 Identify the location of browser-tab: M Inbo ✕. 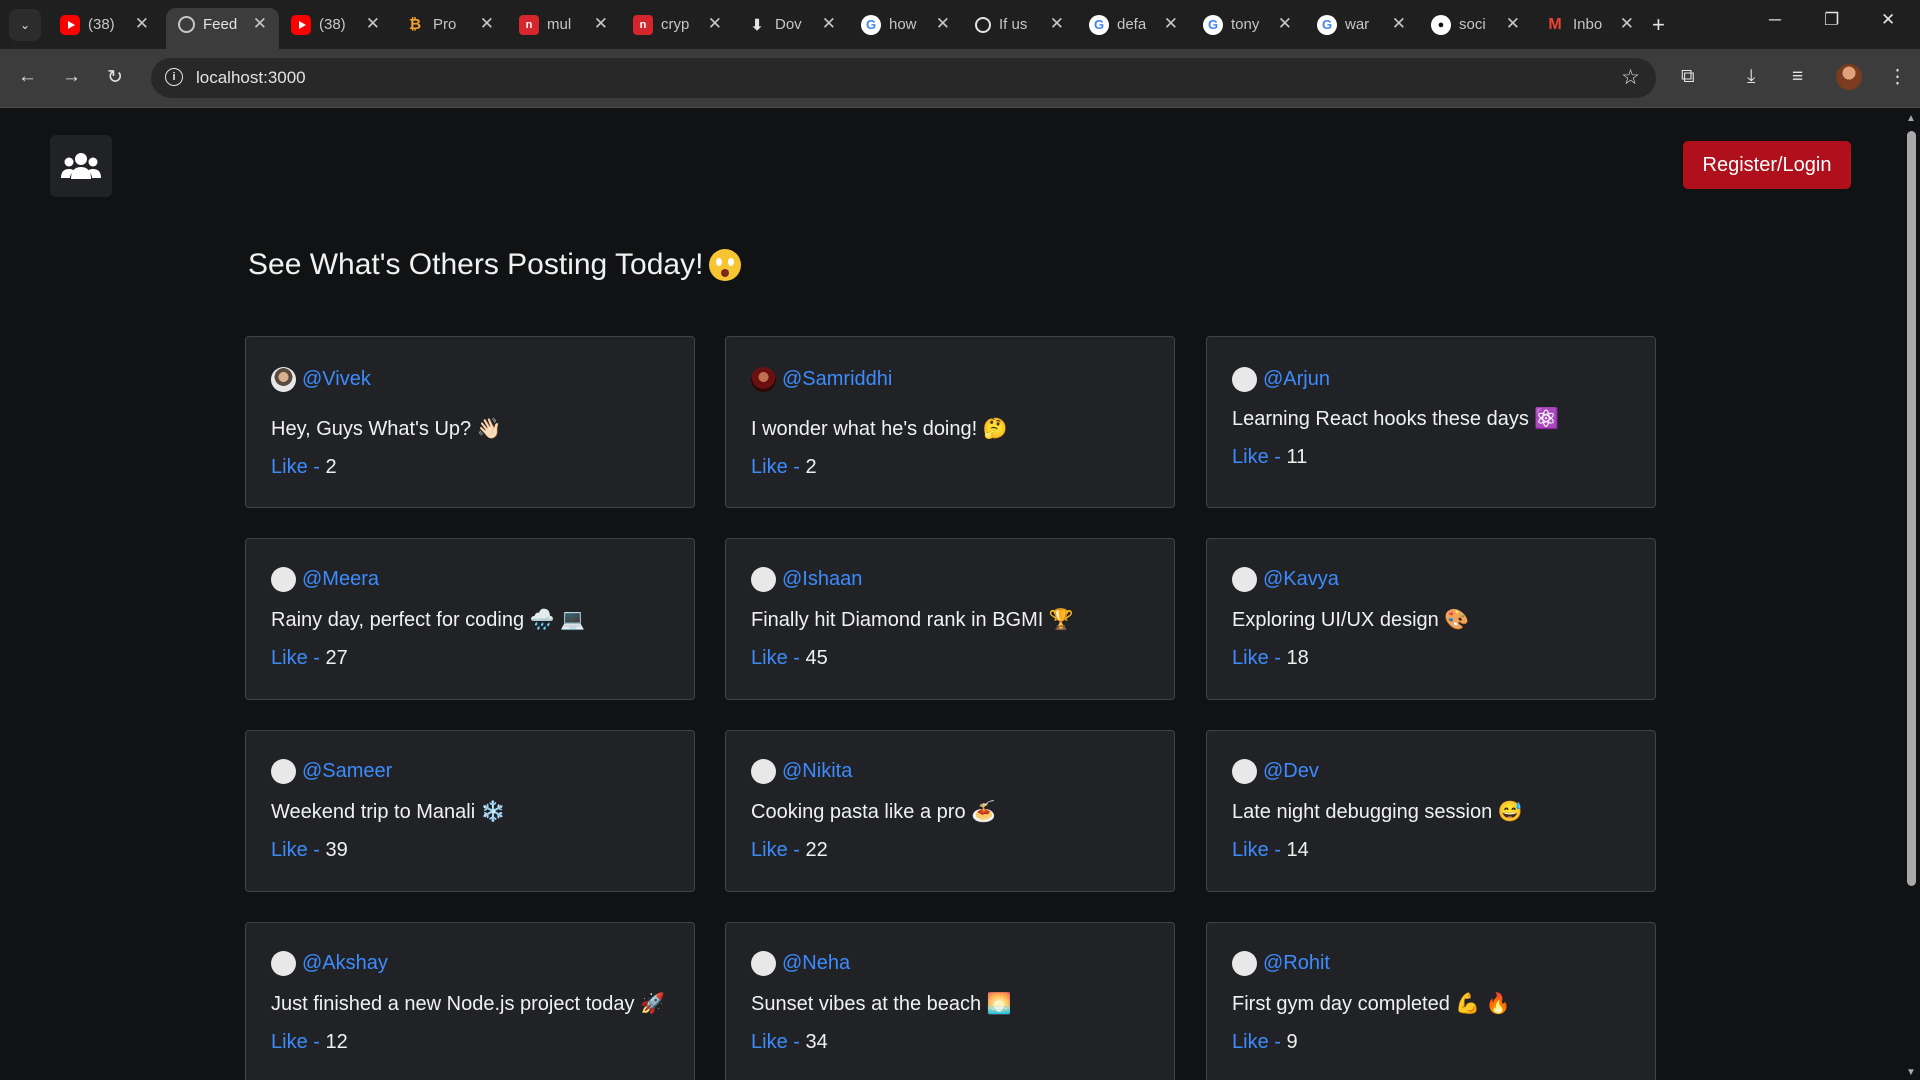
(1589, 24).